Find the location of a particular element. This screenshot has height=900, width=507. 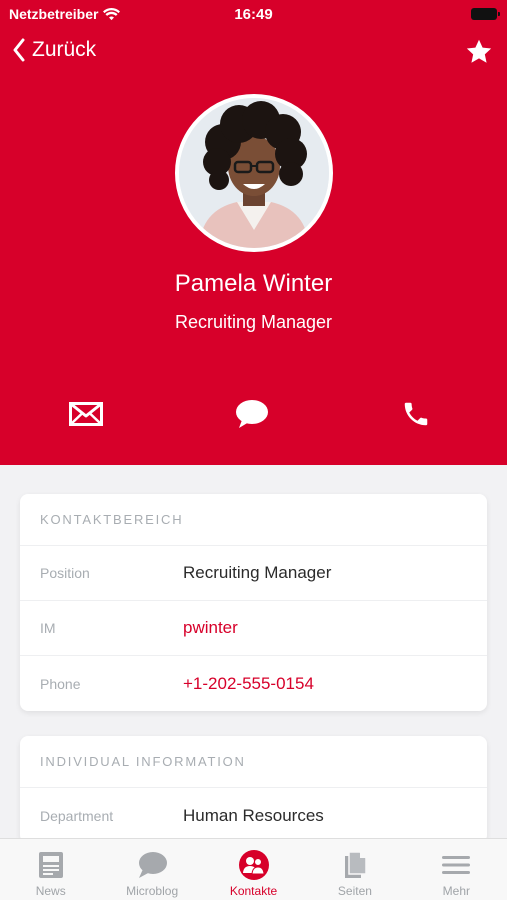

profile-name: Pamela Winter is located at coordinates (253, 283).